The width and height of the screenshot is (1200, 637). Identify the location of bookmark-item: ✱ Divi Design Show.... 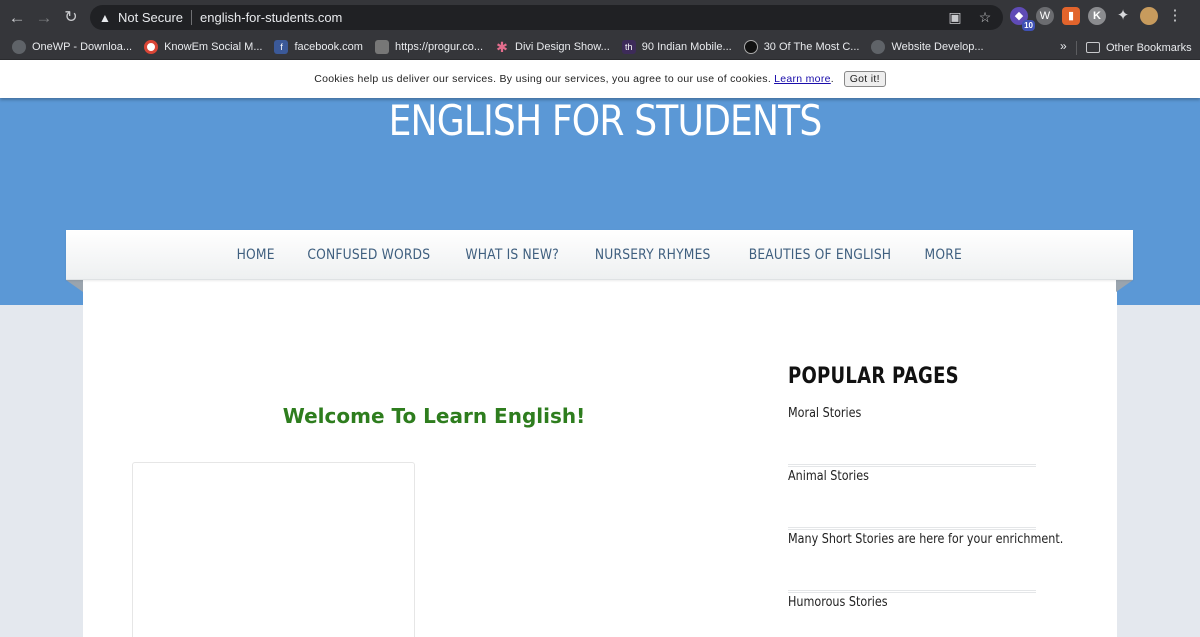
(552, 47).